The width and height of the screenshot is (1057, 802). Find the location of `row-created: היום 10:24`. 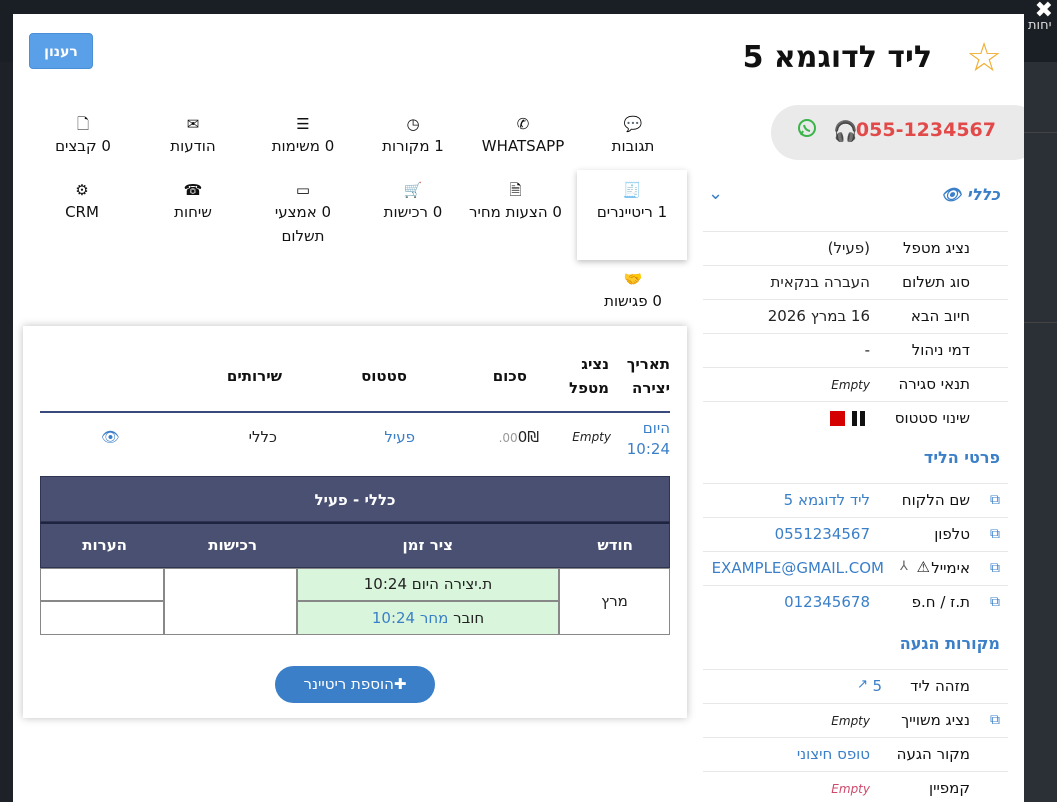

row-created: היום 10:24 is located at coordinates (645, 439).